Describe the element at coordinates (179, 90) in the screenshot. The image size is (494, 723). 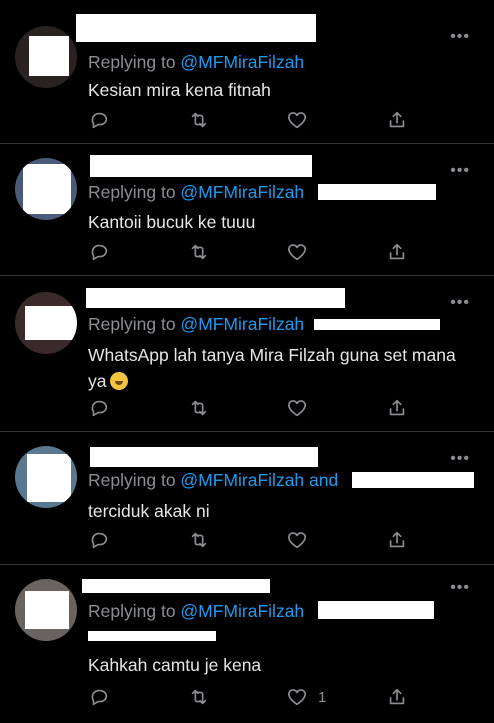
I see `tweet-text: Kesian mira kena fitnah` at that location.